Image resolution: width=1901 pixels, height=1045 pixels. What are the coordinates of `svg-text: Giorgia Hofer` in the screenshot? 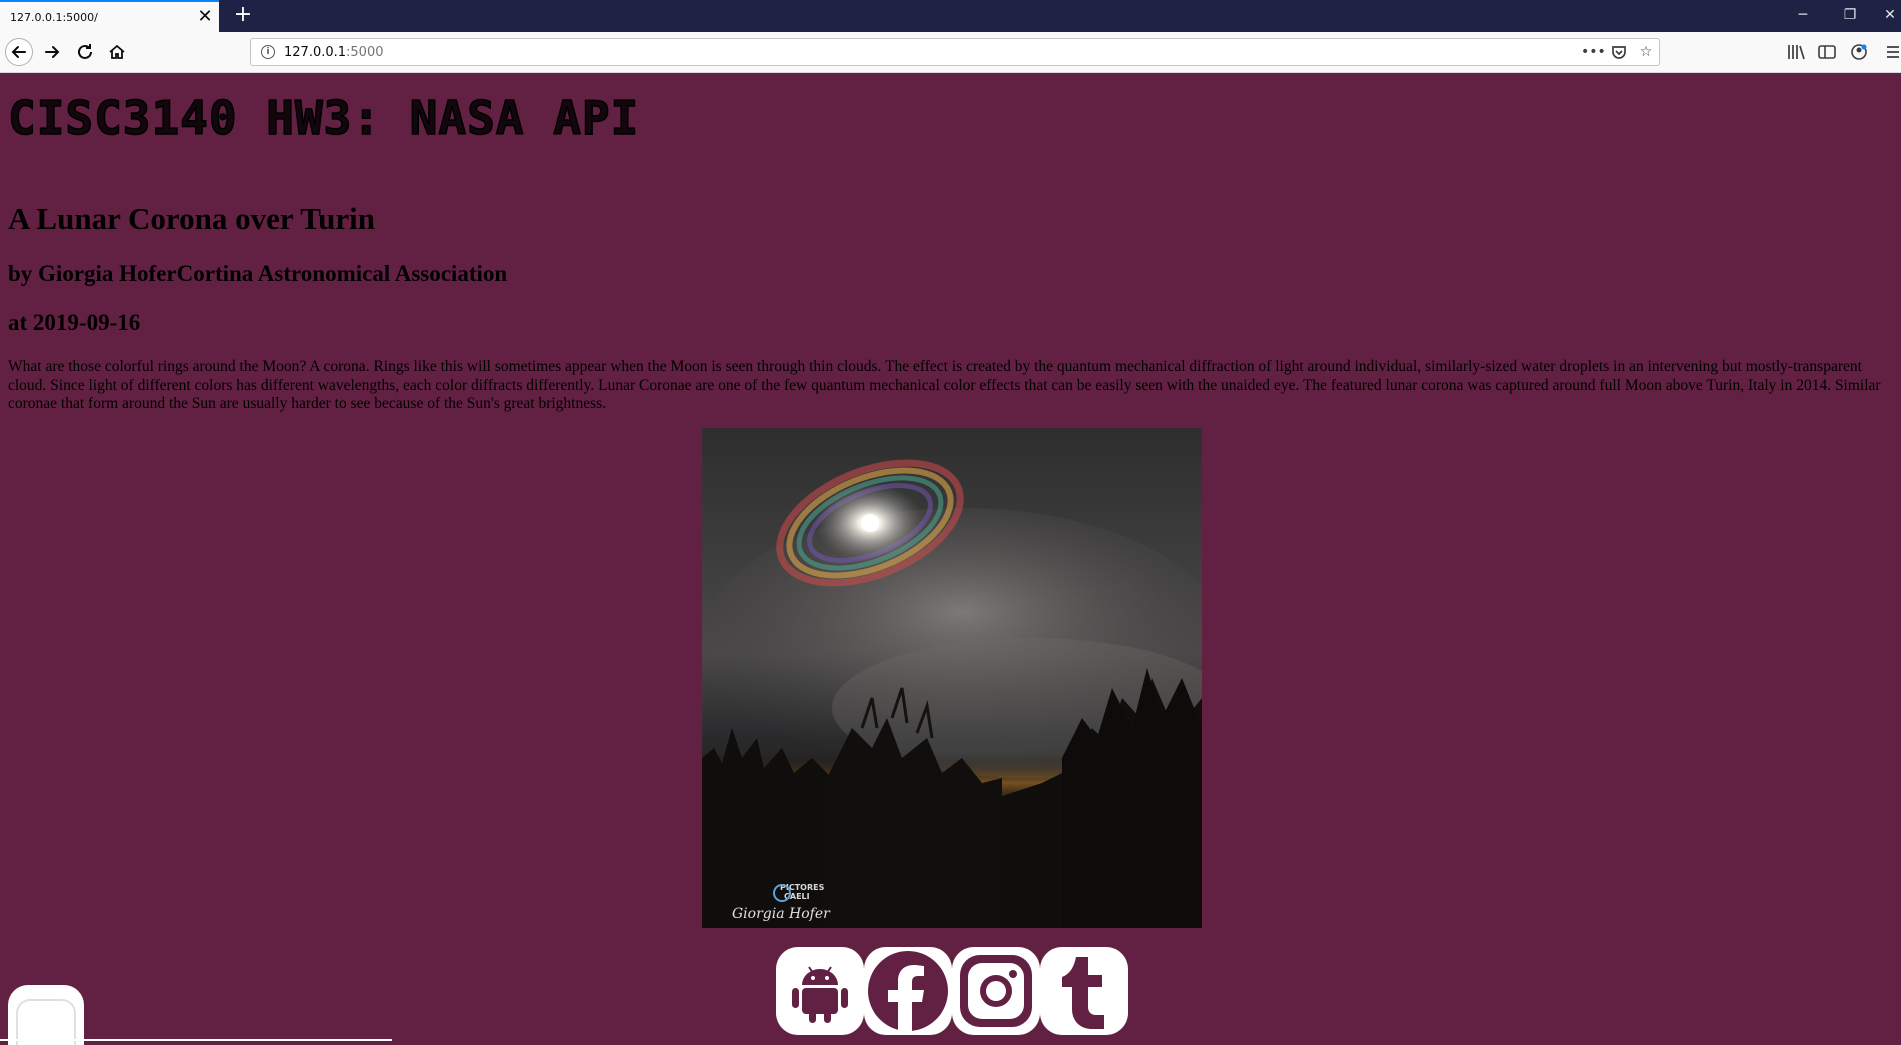 It's located at (781, 914).